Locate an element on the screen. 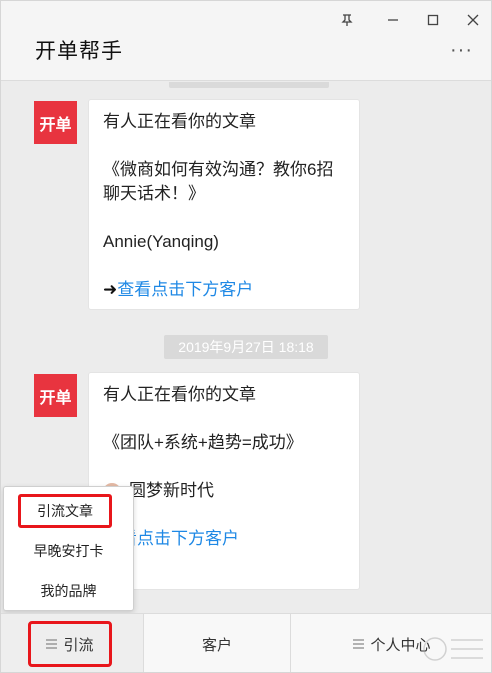 The width and height of the screenshot is (492, 673). close-icon is located at coordinates (473, 20).